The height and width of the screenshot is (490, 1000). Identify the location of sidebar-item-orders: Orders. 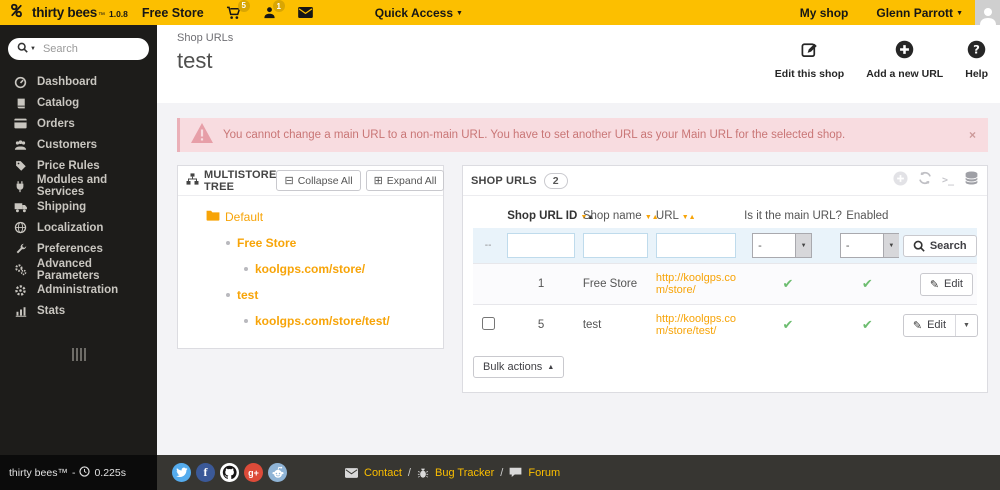
(78, 124).